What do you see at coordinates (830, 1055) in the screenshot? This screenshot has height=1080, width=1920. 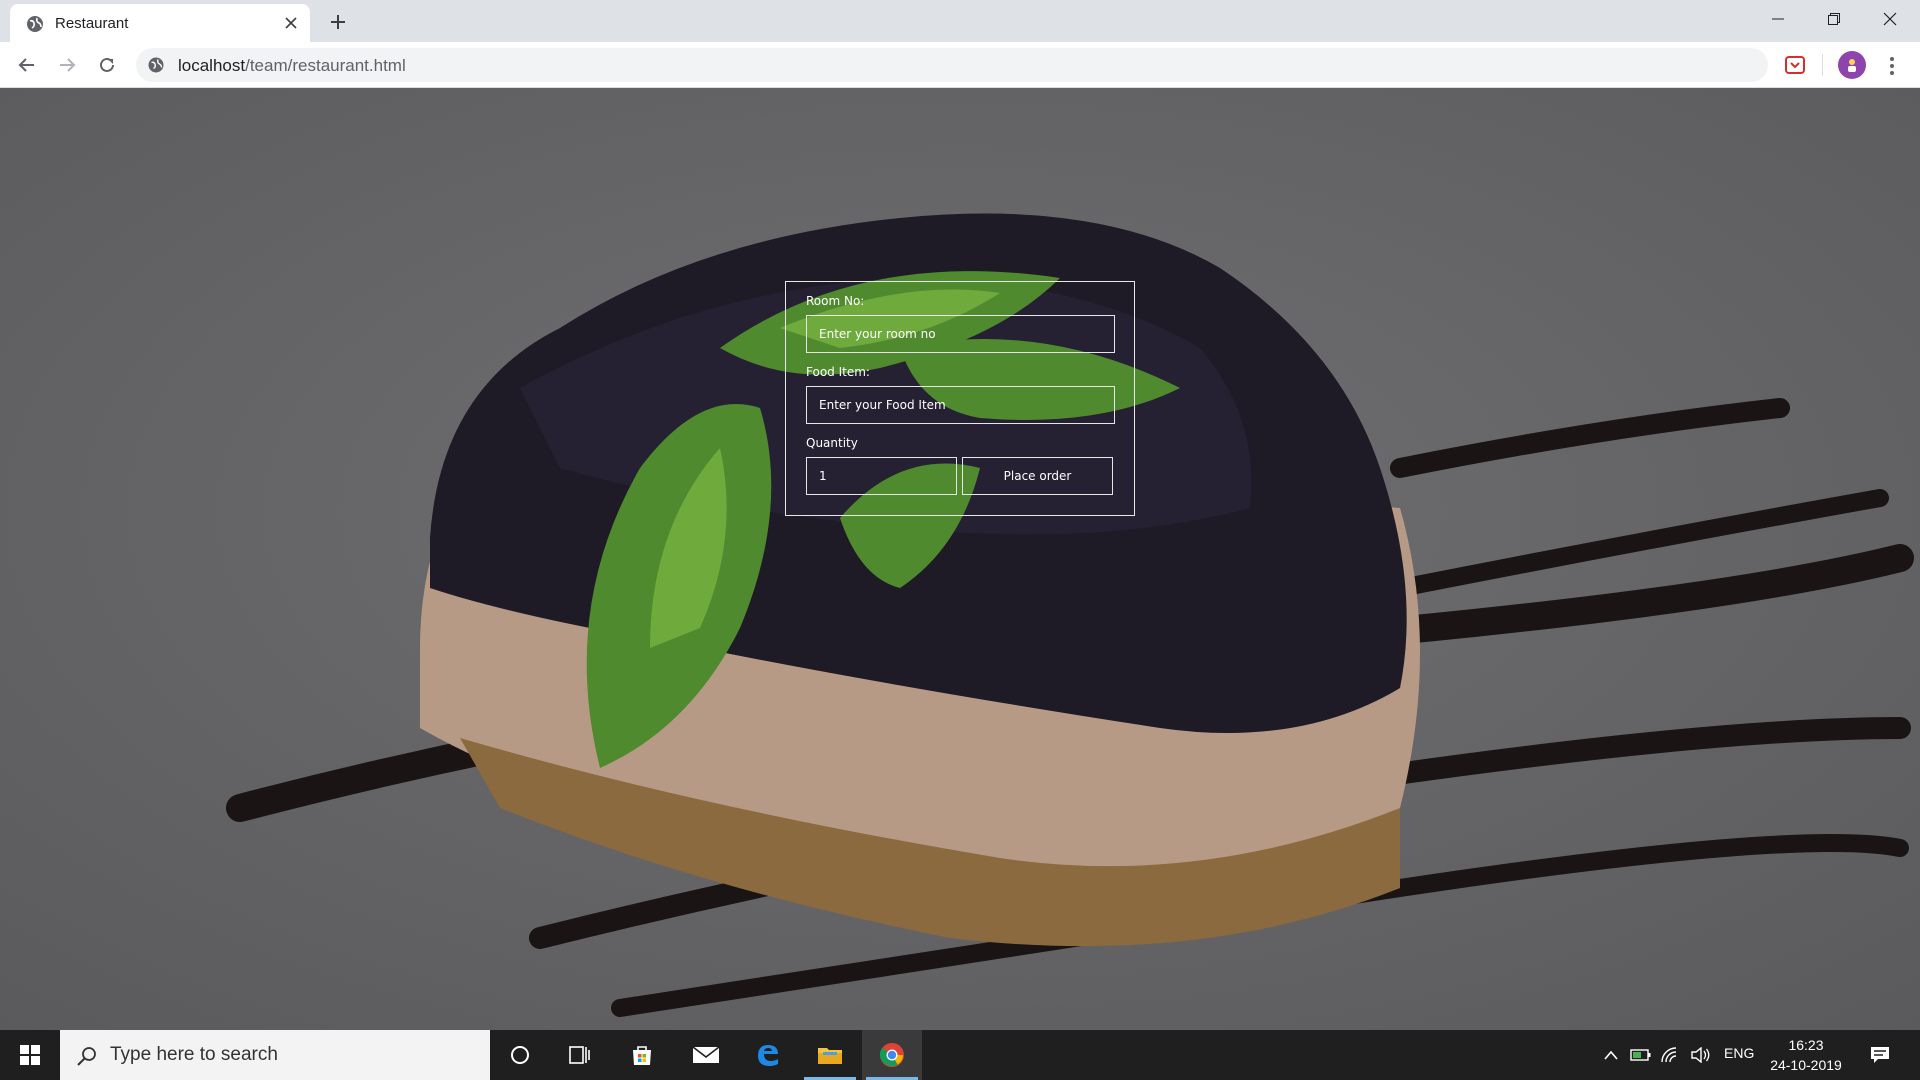 I see `file-explorer-icon` at bounding box center [830, 1055].